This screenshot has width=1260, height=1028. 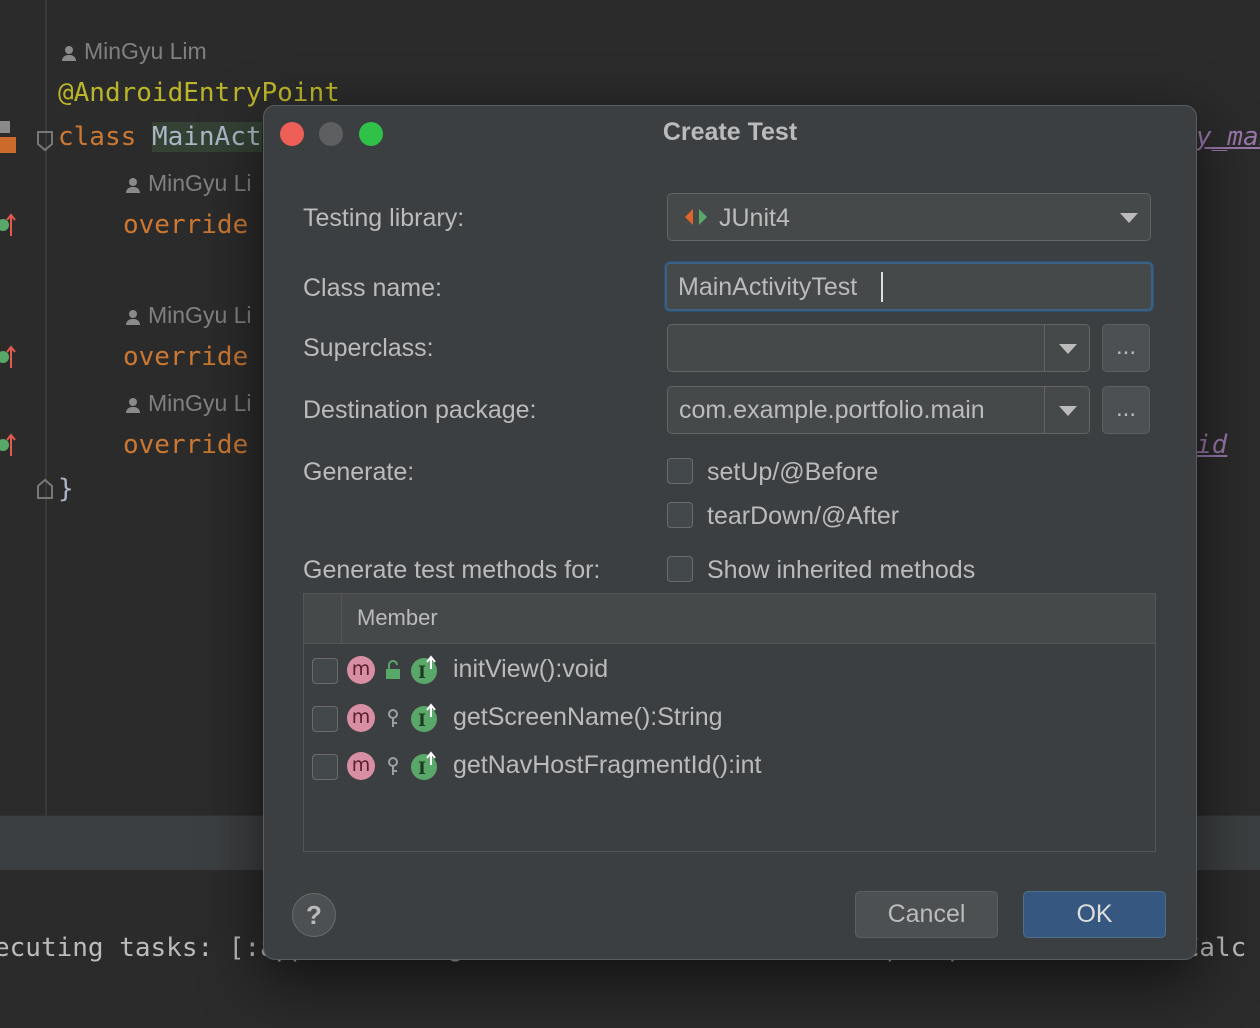 What do you see at coordinates (878, 348) in the screenshot?
I see `superclass-combo` at bounding box center [878, 348].